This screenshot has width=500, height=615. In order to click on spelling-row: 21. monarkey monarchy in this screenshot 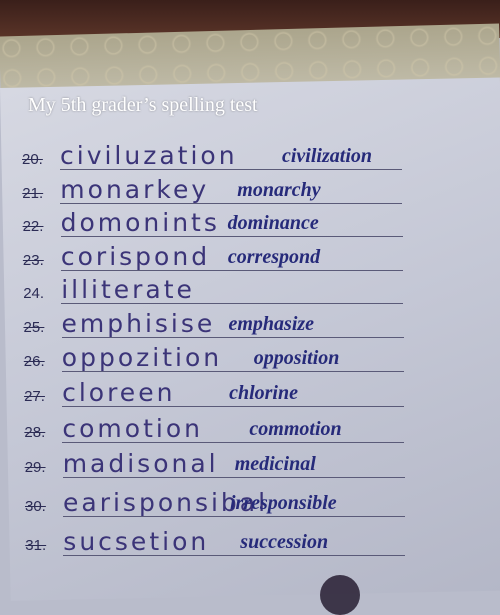, I will do `click(212, 191)`.